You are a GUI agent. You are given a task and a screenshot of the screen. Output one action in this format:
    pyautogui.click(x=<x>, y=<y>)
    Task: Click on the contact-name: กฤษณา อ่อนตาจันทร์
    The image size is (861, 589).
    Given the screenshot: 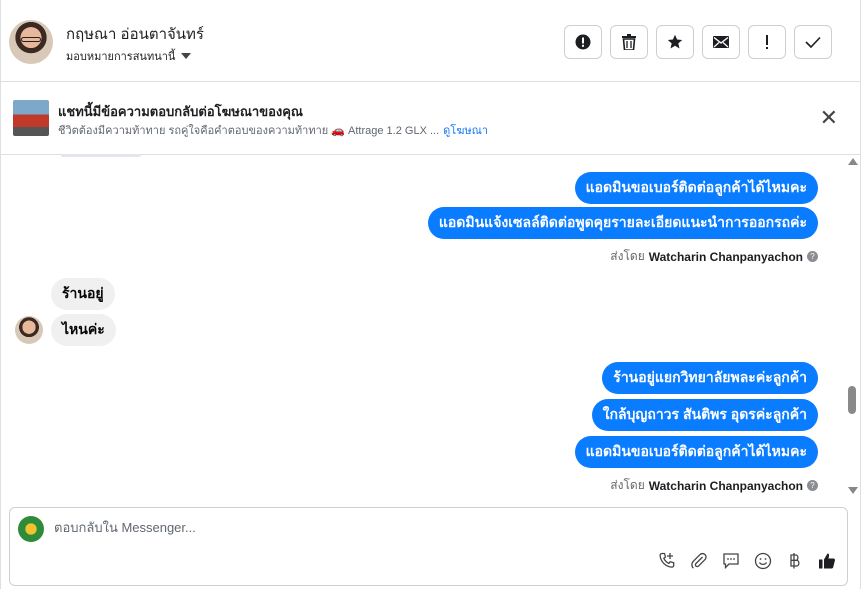 What is the action you would take?
    pyautogui.click(x=135, y=34)
    